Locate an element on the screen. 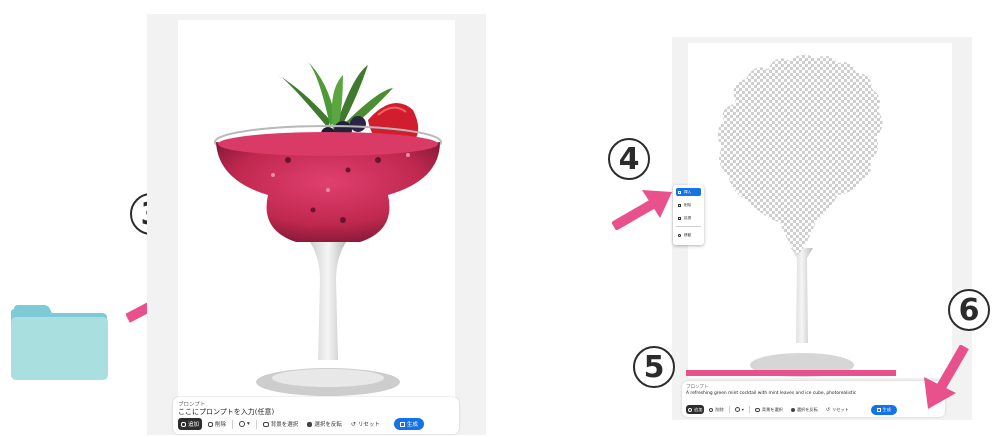  menu-divider is located at coordinates (688, 226).